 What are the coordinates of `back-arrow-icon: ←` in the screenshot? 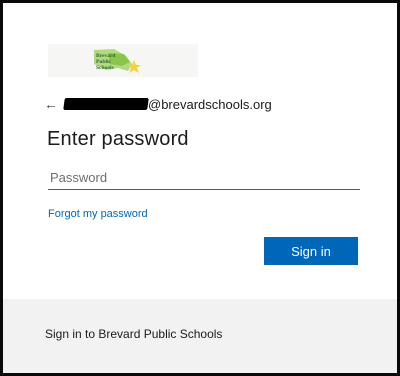 It's located at (51, 104).